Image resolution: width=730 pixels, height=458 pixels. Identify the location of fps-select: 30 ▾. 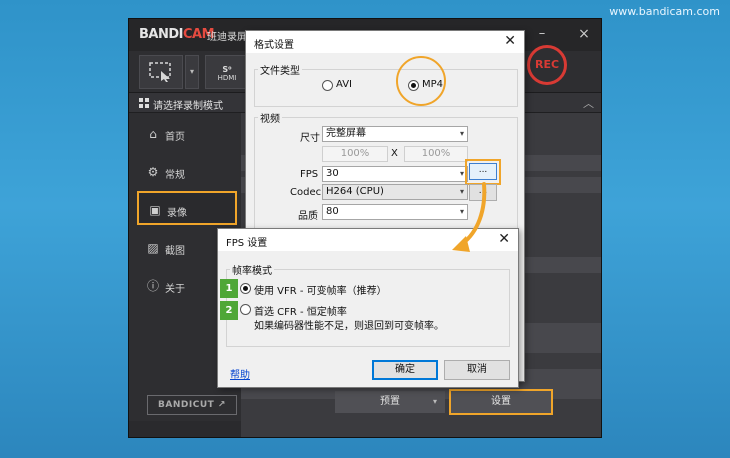
(395, 174).